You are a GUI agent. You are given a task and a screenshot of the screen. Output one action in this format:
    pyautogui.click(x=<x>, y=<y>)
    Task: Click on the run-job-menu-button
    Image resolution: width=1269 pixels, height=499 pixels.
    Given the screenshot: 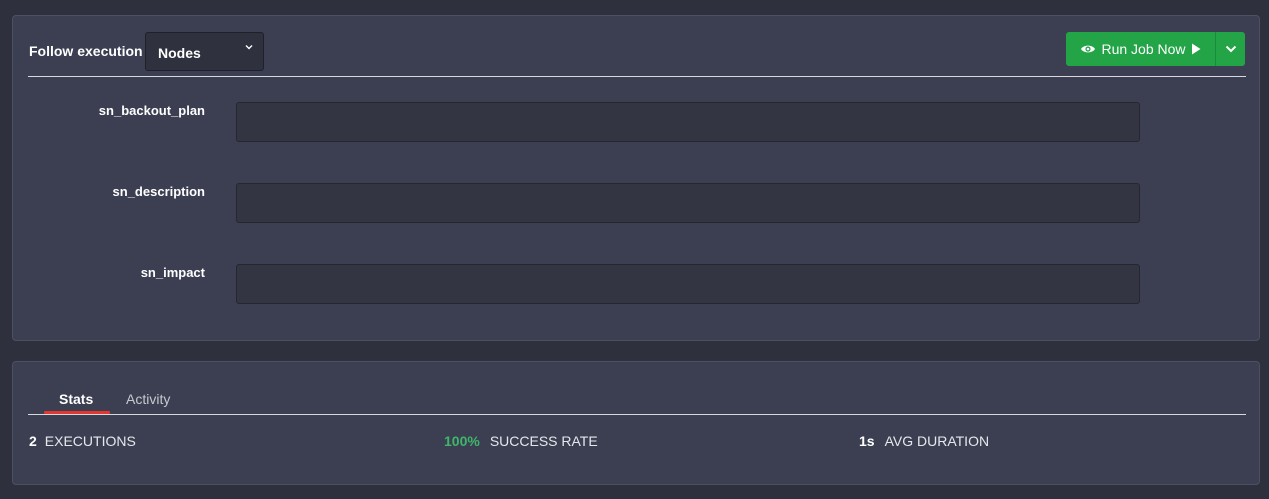 What is the action you would take?
    pyautogui.click(x=1230, y=49)
    